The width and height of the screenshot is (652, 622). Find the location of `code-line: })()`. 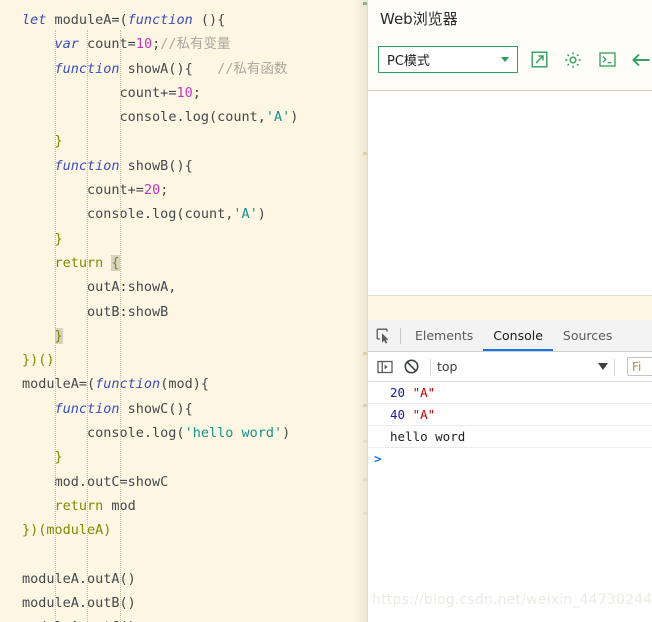

code-line: })() is located at coordinates (180, 360).